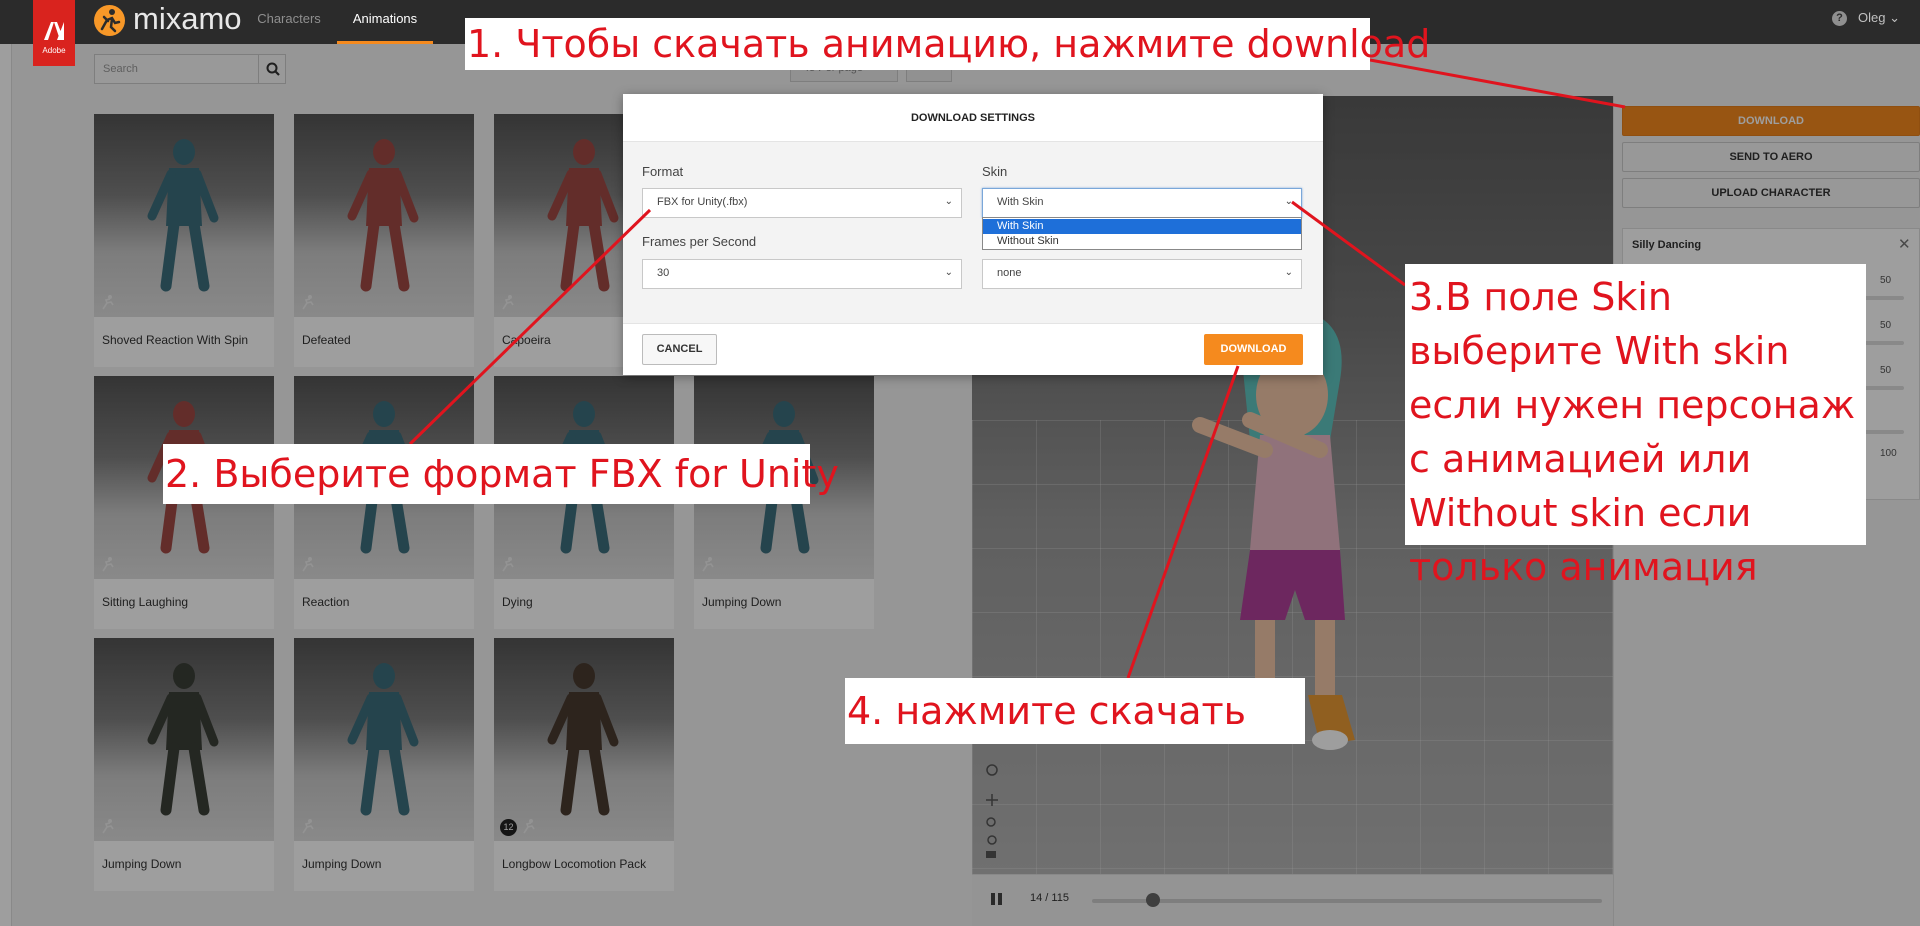 The height and width of the screenshot is (926, 1920). What do you see at coordinates (501, 474) in the screenshot?
I see `annotation-step-2: 2. Выберите формат FBX for Unity` at bounding box center [501, 474].